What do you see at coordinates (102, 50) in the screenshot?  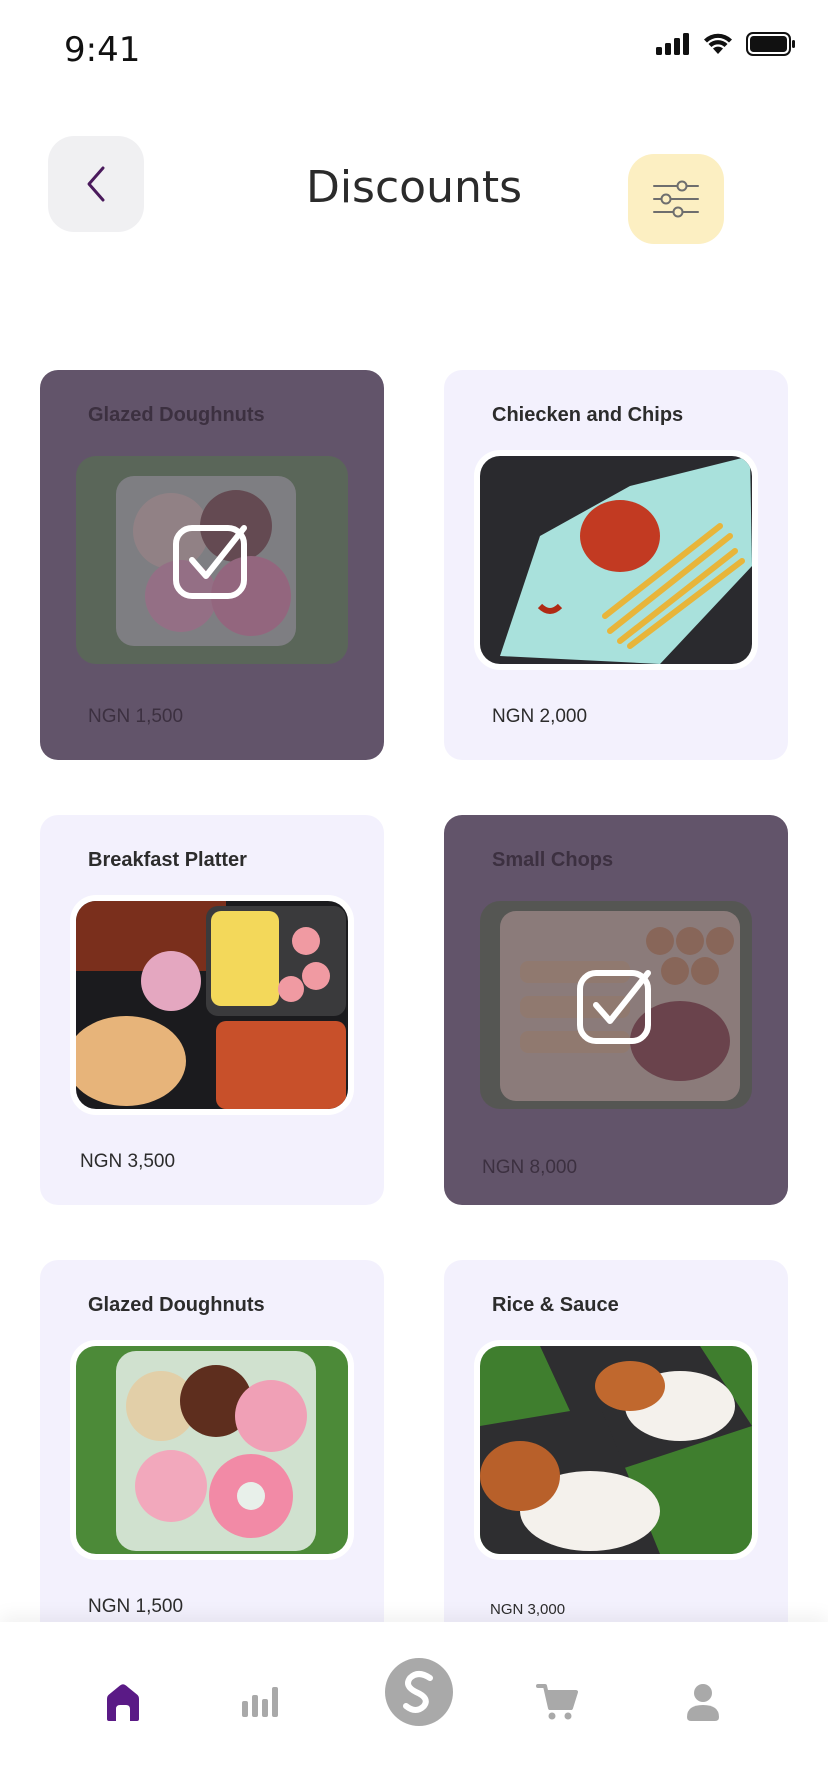 I see `status-time: 9:41` at bounding box center [102, 50].